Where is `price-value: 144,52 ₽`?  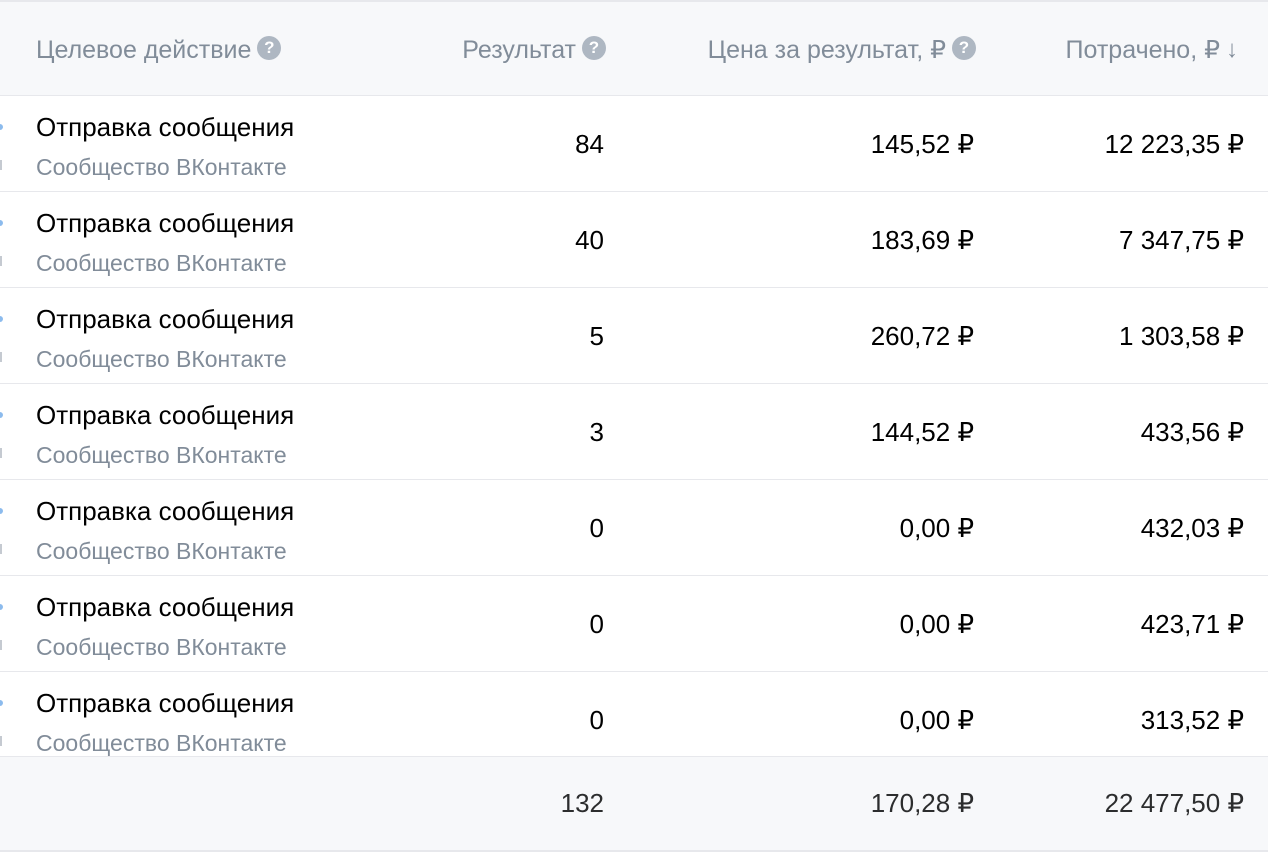
price-value: 144,52 ₽ is located at coordinates (922, 431).